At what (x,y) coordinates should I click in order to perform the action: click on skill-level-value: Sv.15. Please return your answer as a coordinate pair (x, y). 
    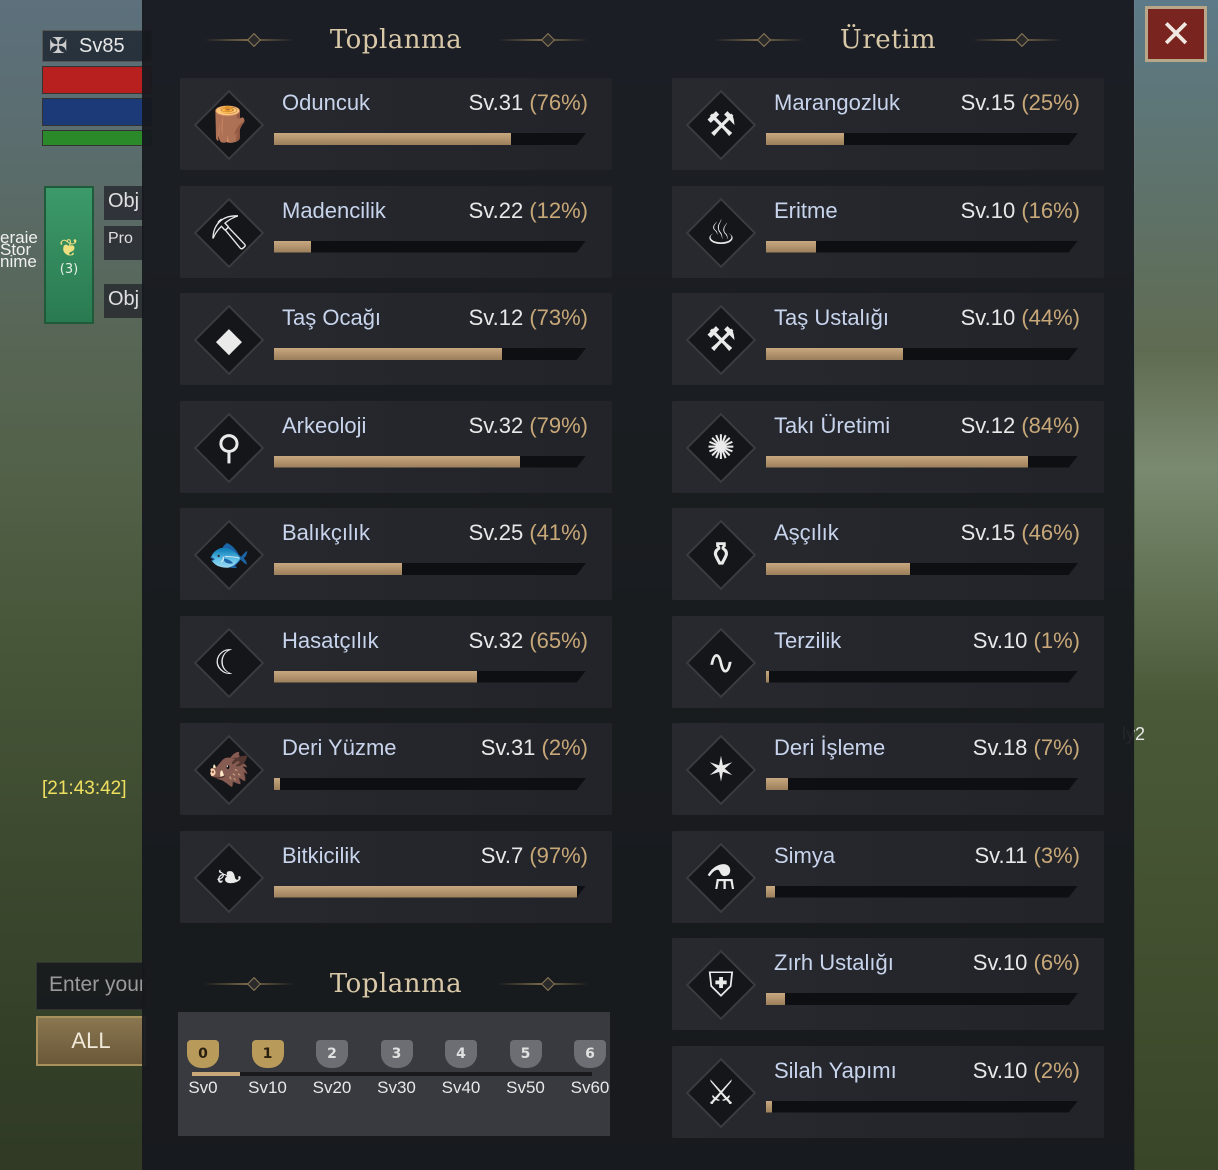
    Looking at the image, I should click on (991, 532).